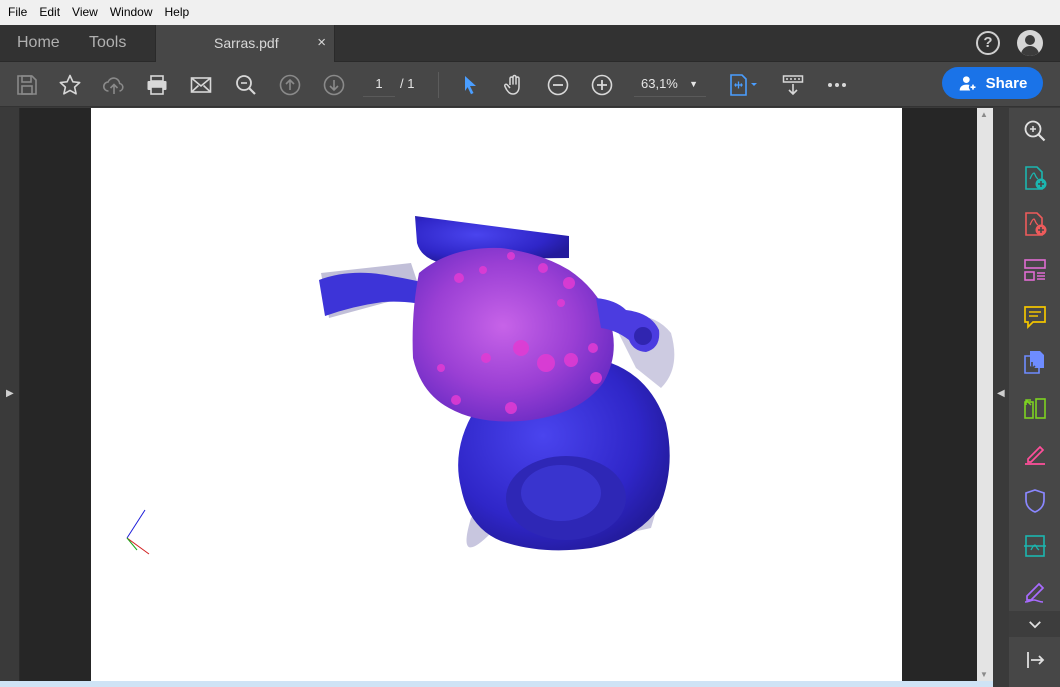  What do you see at coordinates (290, 85) in the screenshot?
I see `page-up-icon` at bounding box center [290, 85].